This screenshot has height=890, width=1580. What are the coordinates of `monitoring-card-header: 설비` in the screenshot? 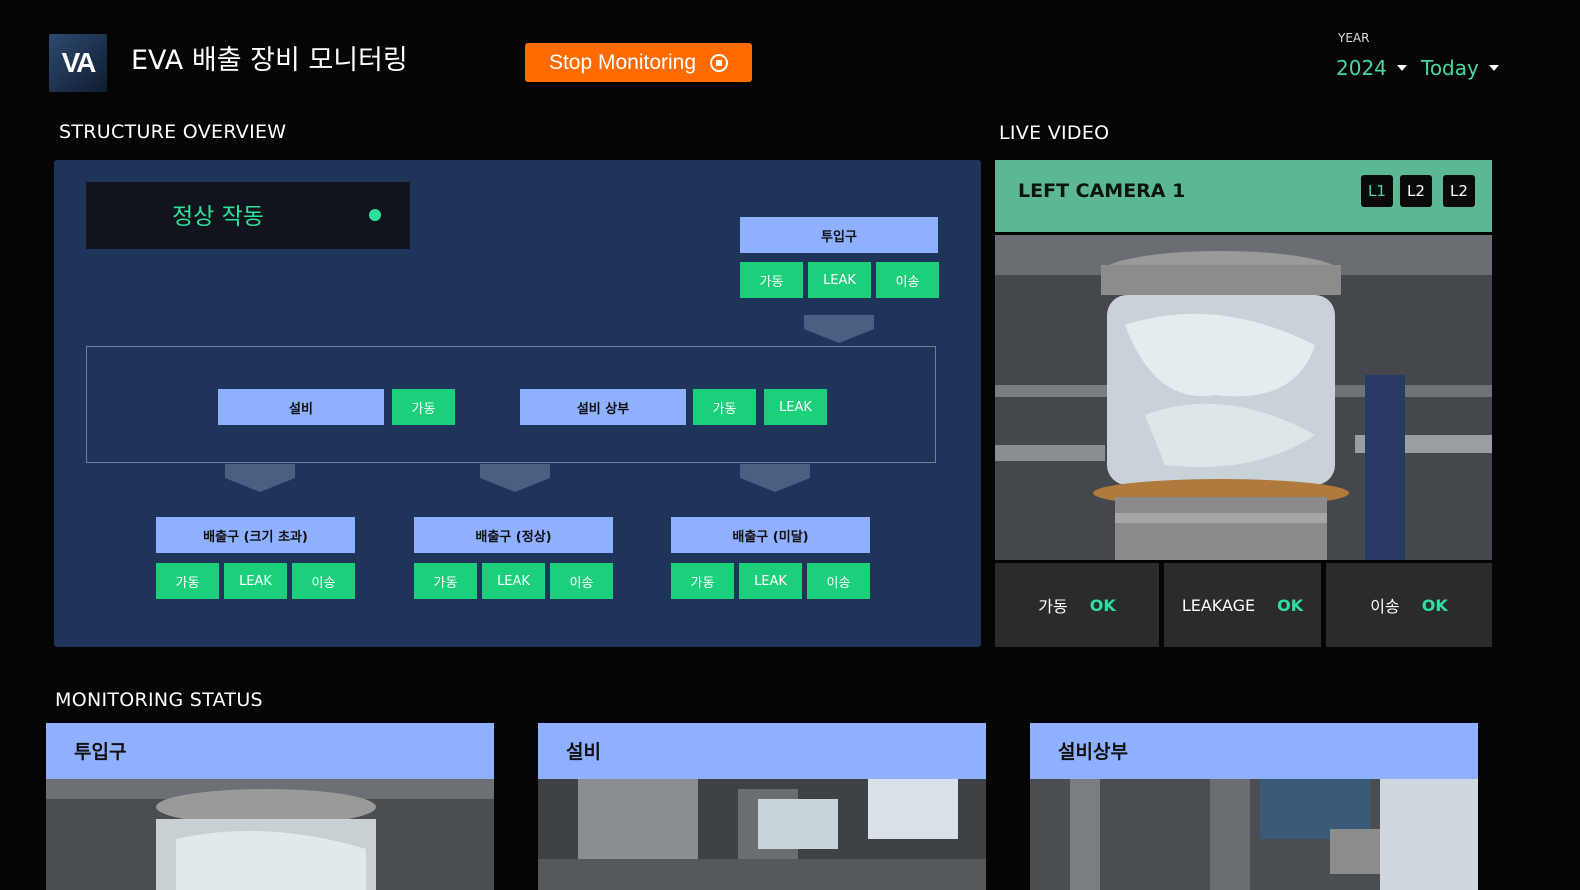 It's located at (762, 751).